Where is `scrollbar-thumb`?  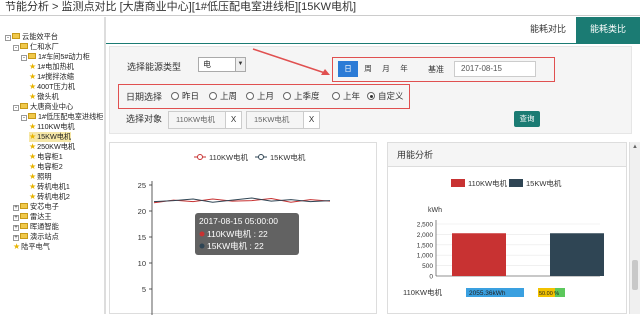
scrollbar-thumb is located at coordinates (635, 275).